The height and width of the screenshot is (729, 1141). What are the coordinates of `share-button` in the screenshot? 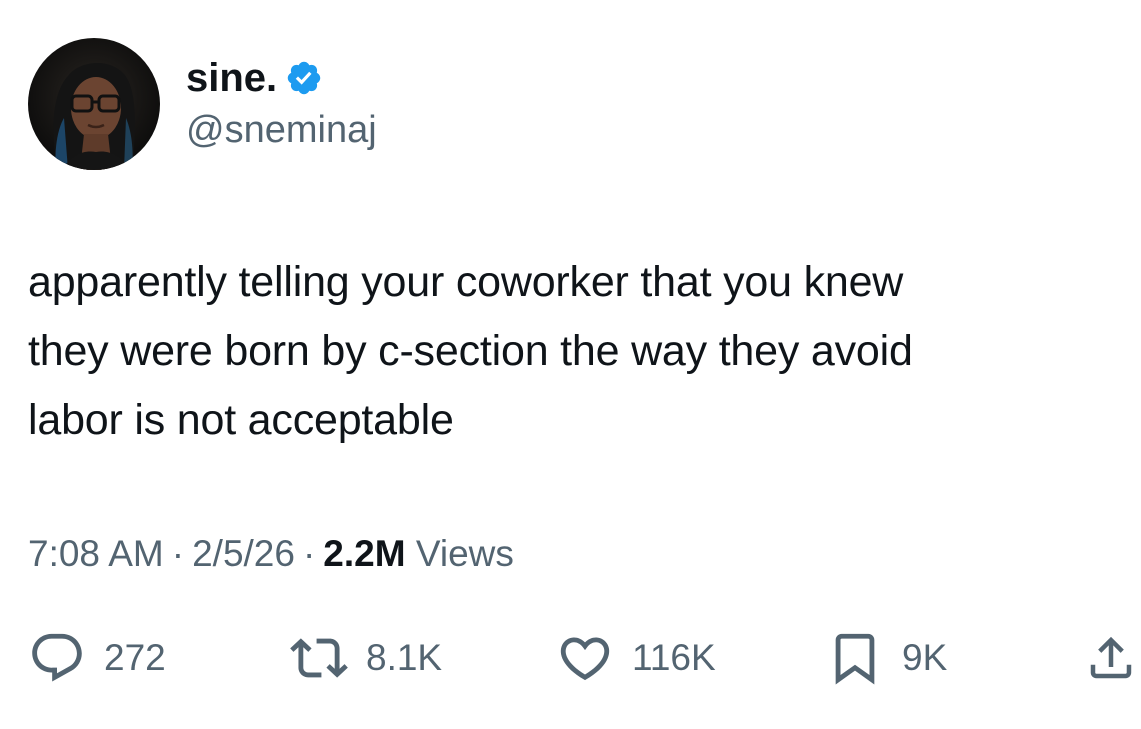 It's located at (1111, 658).